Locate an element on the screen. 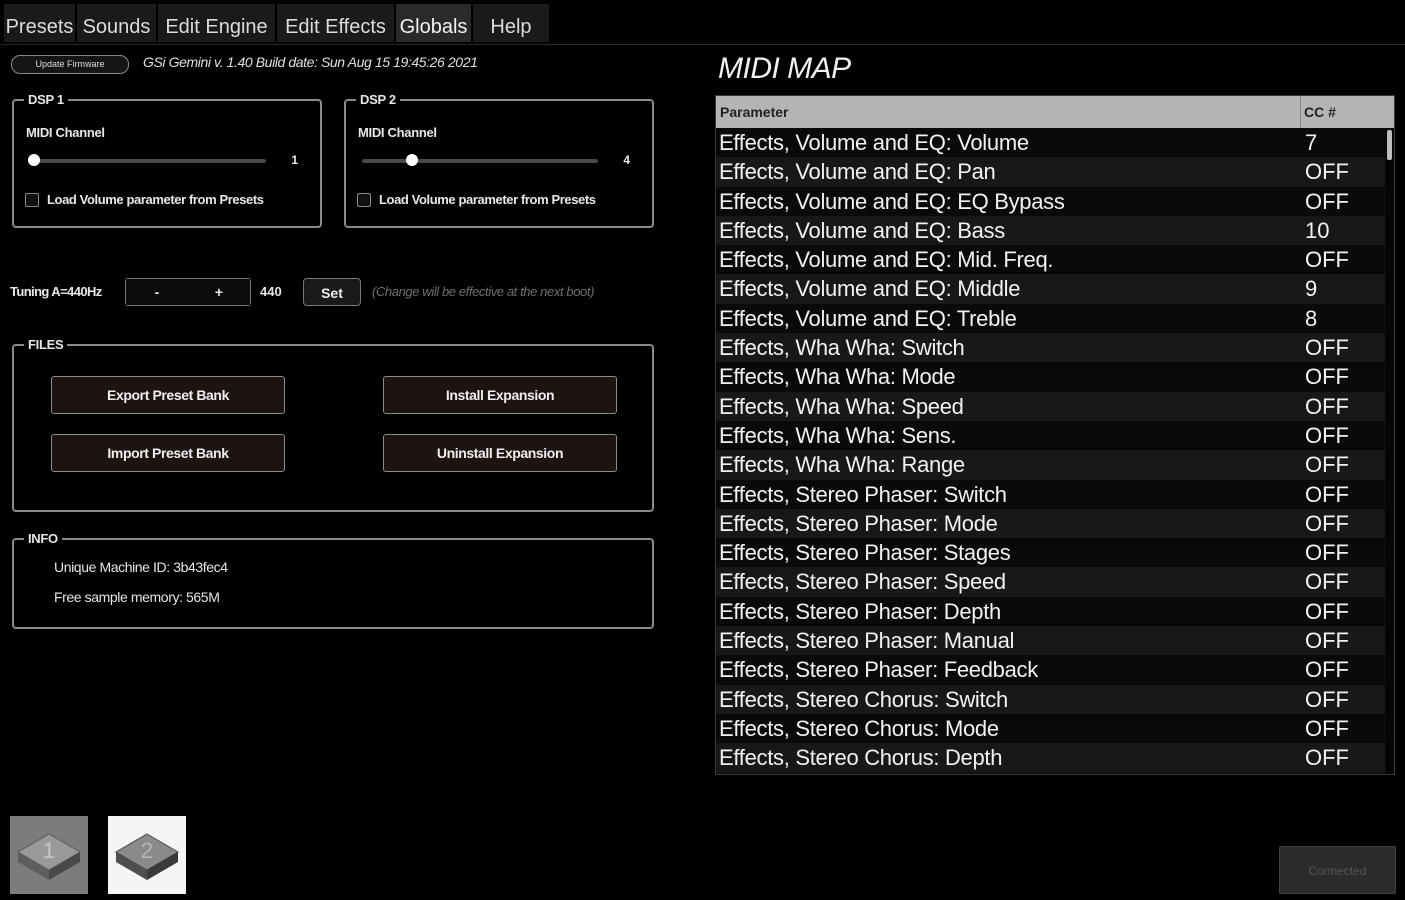  cc-cell: 10 is located at coordinates (1317, 230).